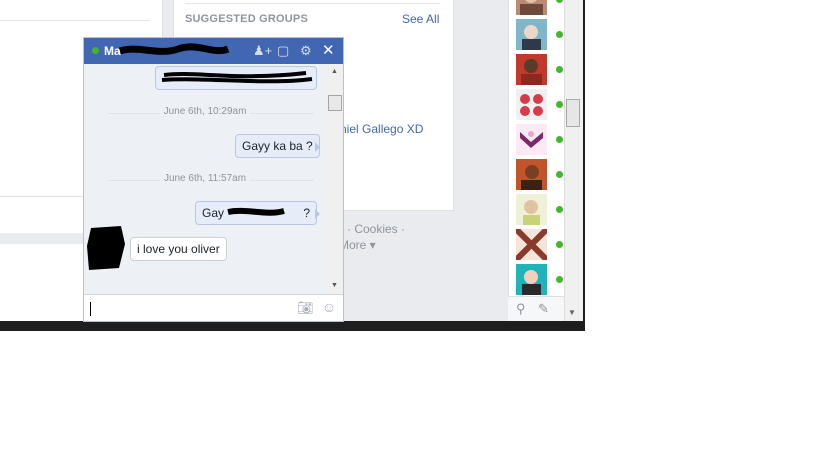  What do you see at coordinates (205, 113) in the screenshot?
I see `date-separator: June 6th, 10:29am` at bounding box center [205, 113].